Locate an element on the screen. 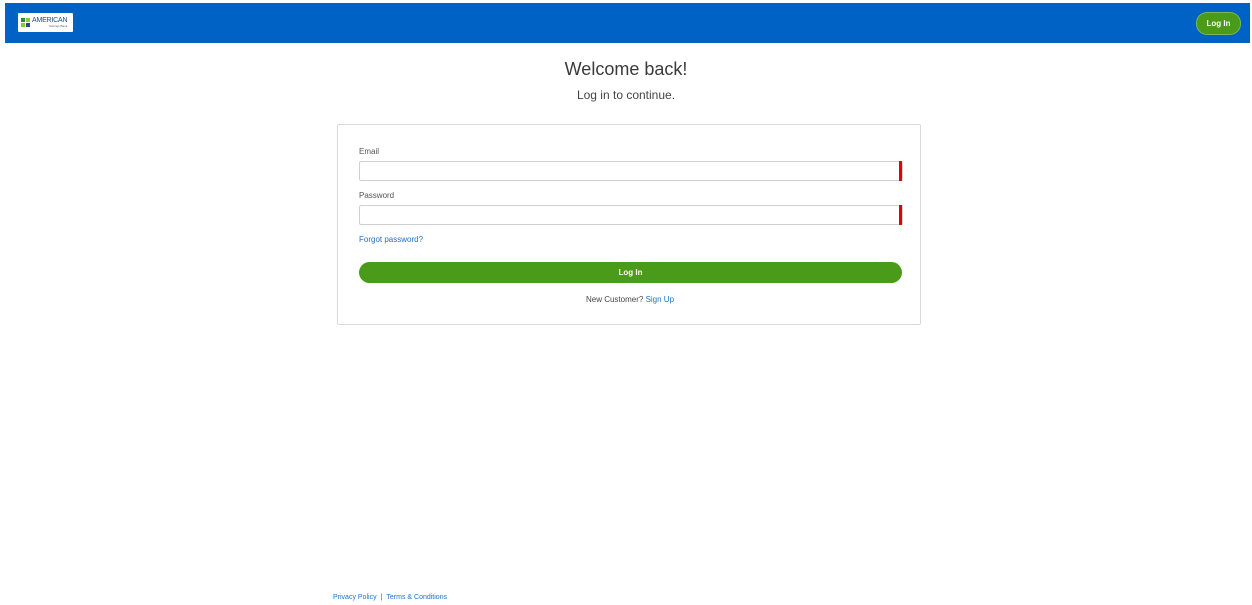  bank-logo: AMERICAN Savings Bank is located at coordinates (45, 22).